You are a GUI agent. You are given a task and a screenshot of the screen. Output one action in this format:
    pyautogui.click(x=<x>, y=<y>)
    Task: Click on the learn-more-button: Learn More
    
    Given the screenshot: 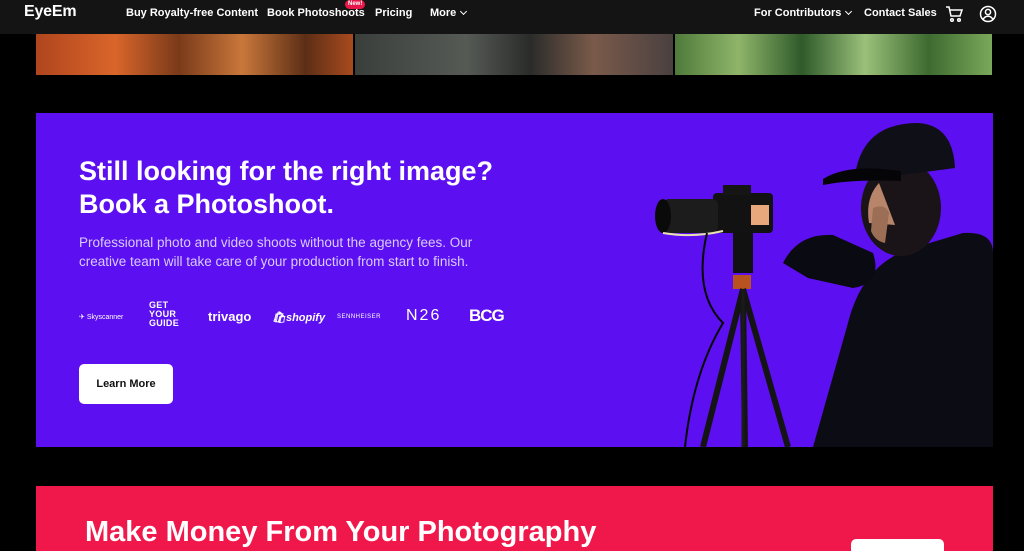 What is the action you would take?
    pyautogui.click(x=126, y=384)
    